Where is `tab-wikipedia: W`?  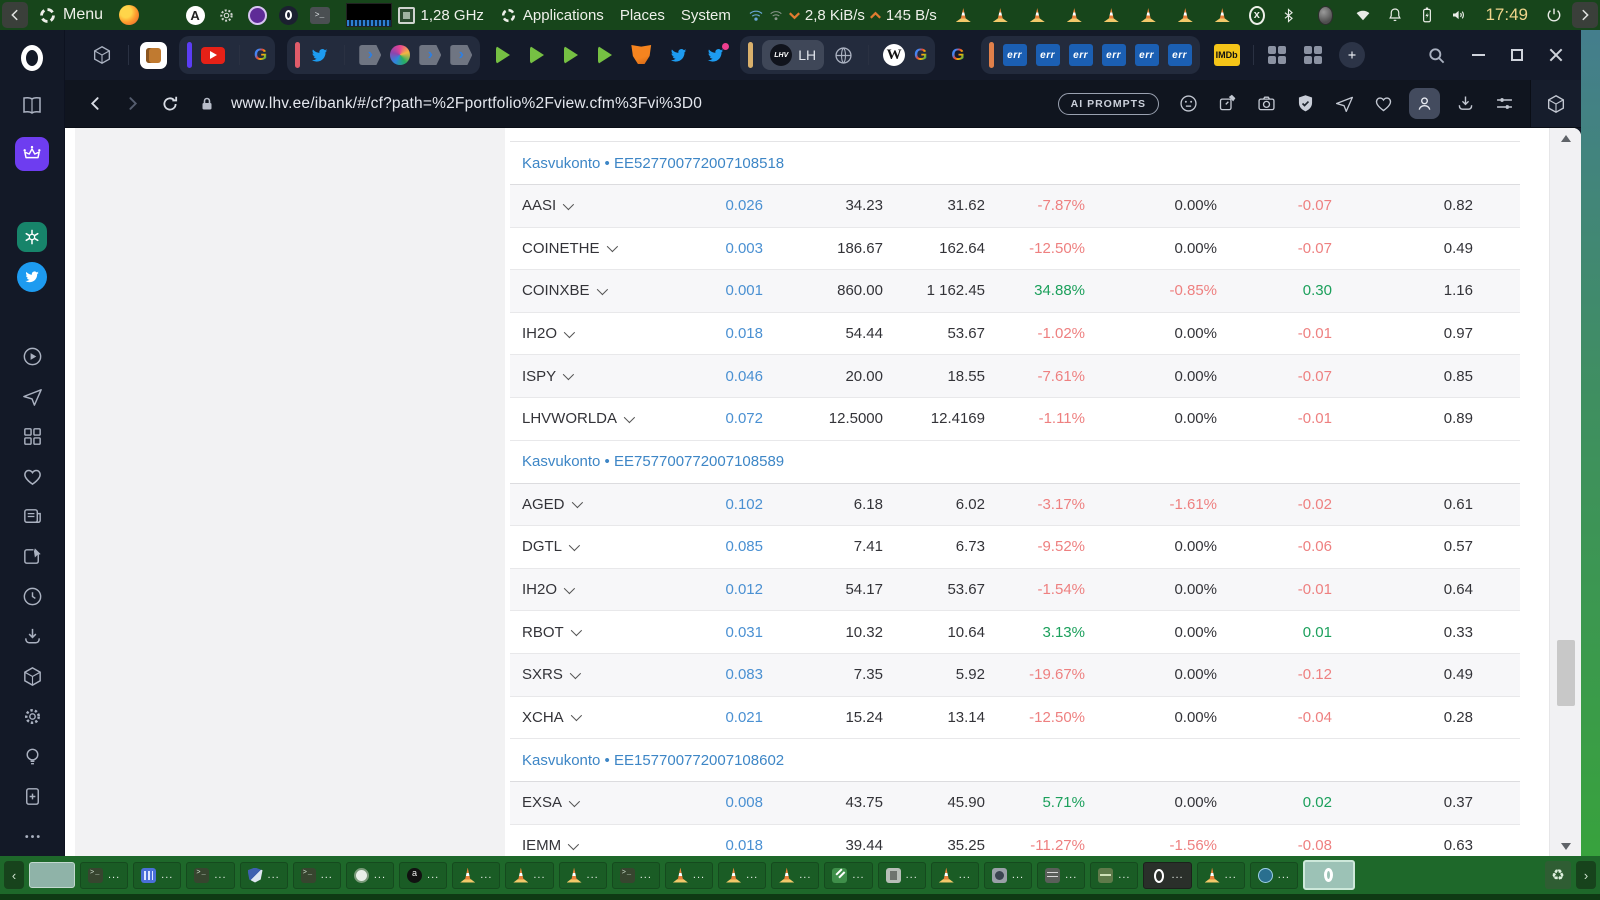
tab-wikipedia: W is located at coordinates (894, 55).